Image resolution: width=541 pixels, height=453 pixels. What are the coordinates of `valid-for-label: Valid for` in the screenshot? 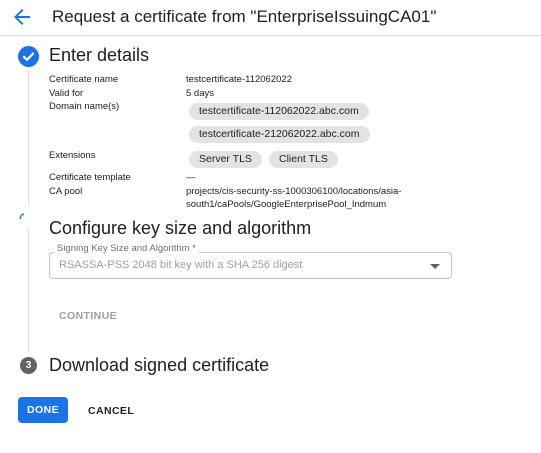 It's located at (66, 93).